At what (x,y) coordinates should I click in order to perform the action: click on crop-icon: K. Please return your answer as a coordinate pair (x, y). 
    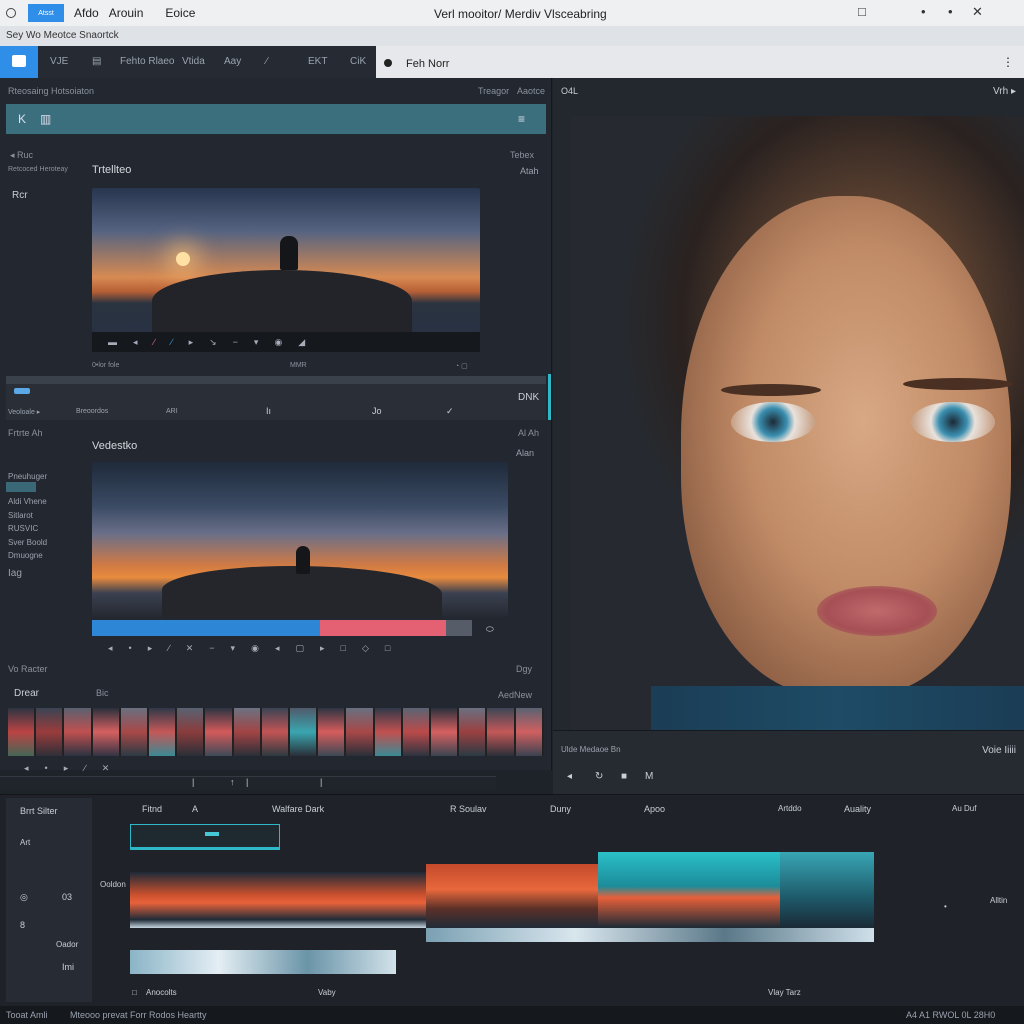
    Looking at the image, I should click on (22, 119).